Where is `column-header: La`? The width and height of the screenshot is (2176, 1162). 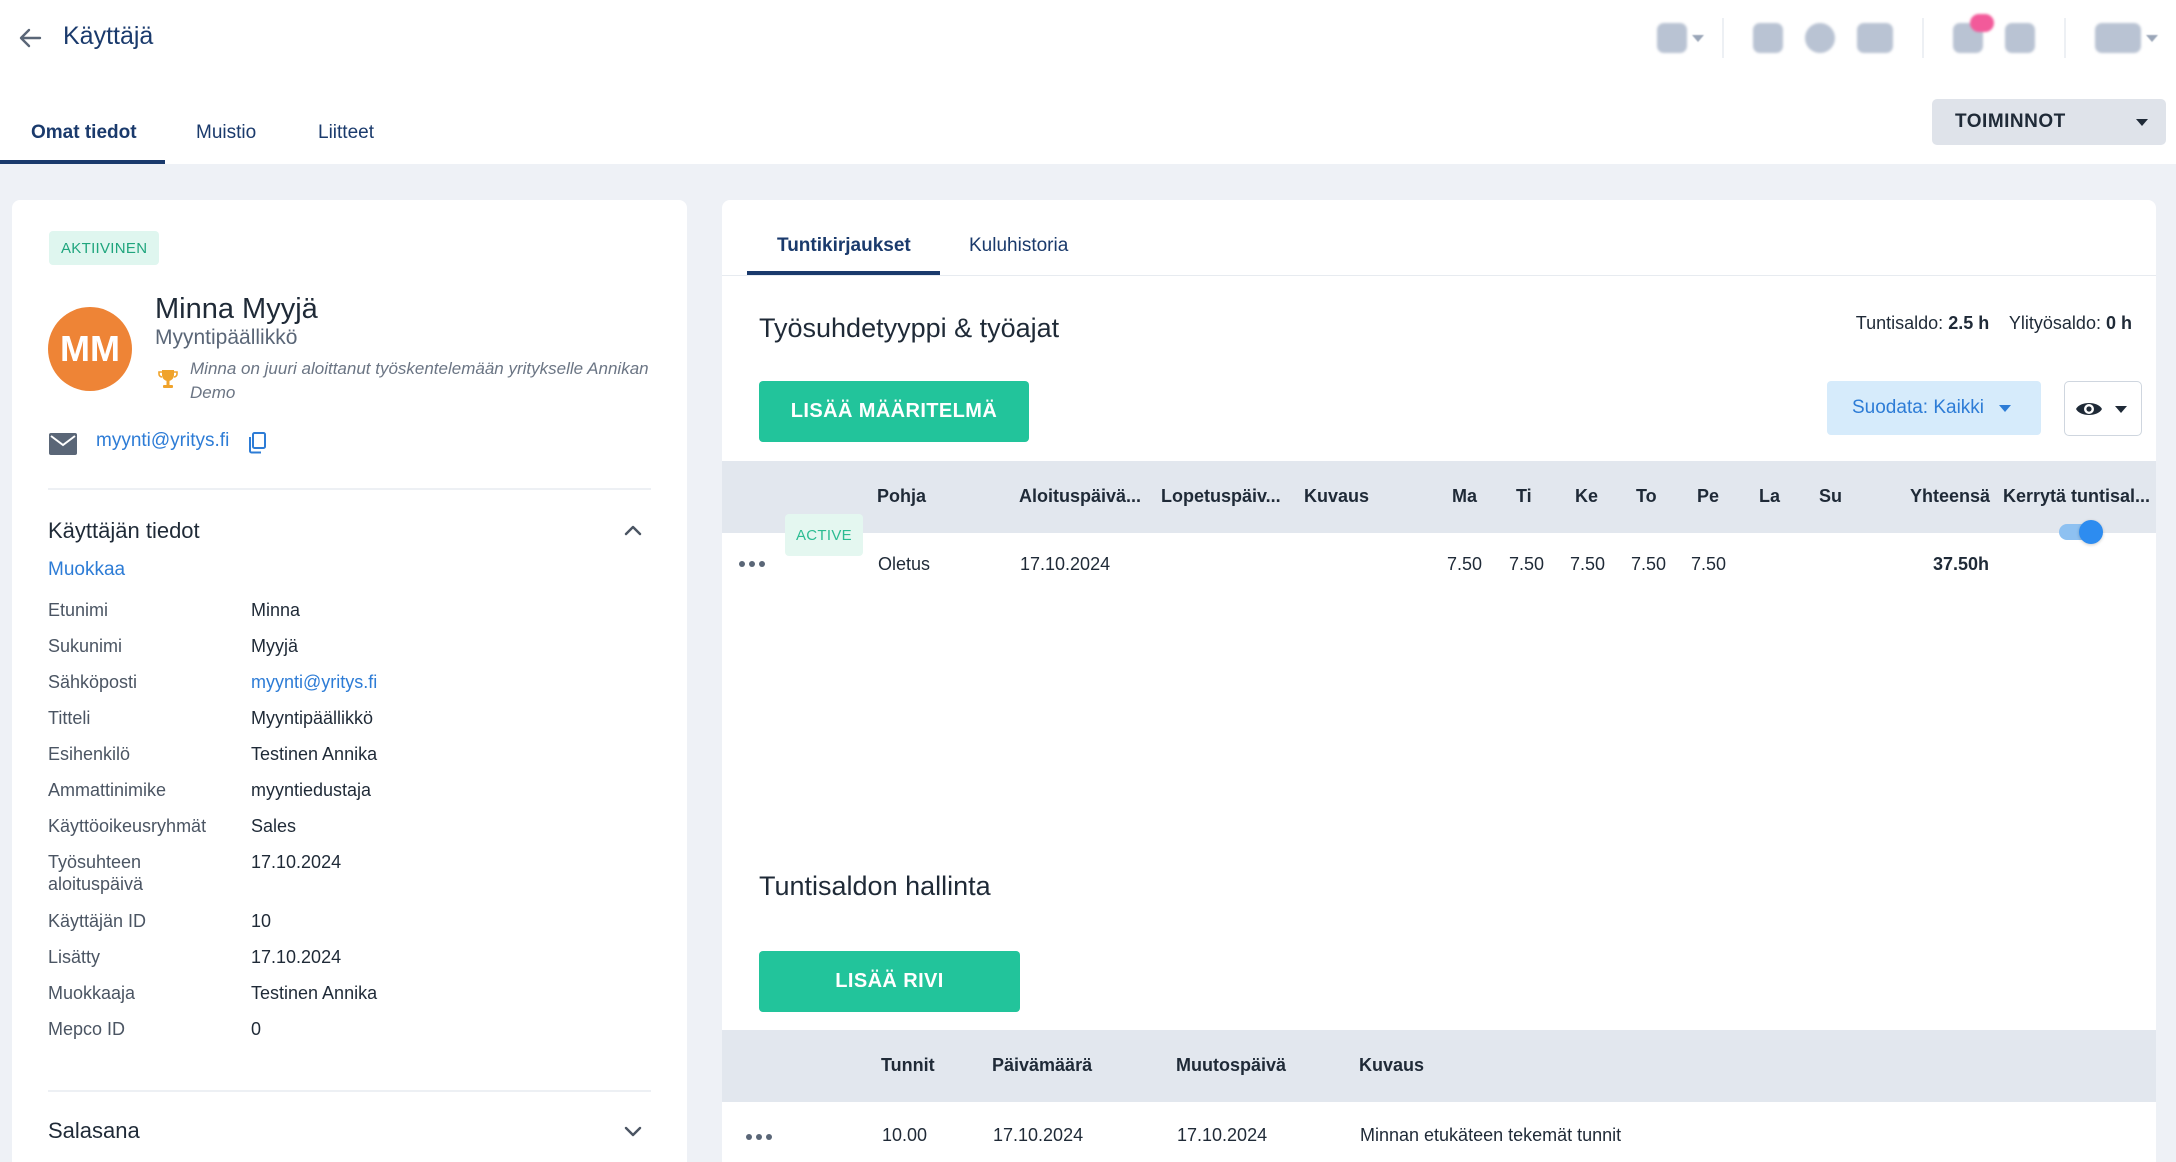 column-header: La is located at coordinates (1769, 496).